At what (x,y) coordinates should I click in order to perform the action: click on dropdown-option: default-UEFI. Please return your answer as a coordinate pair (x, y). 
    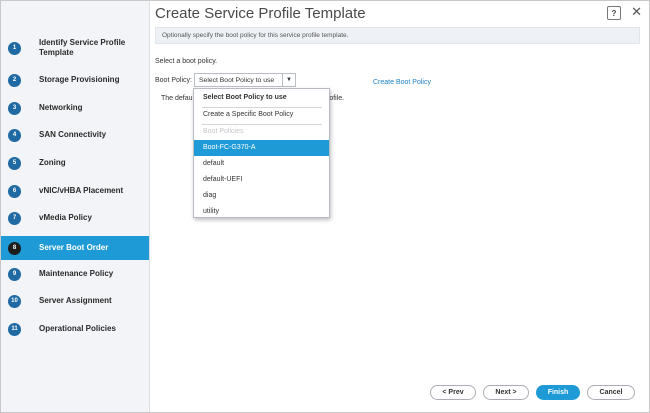
    Looking at the image, I should click on (261, 180).